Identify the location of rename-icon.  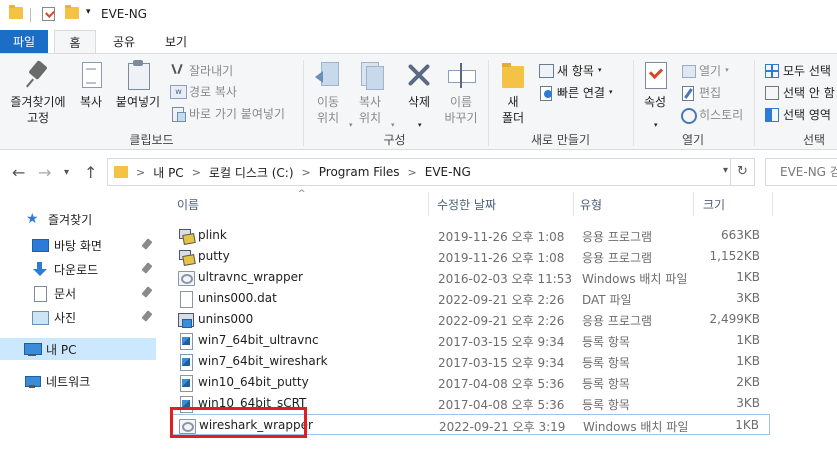
(461, 75).